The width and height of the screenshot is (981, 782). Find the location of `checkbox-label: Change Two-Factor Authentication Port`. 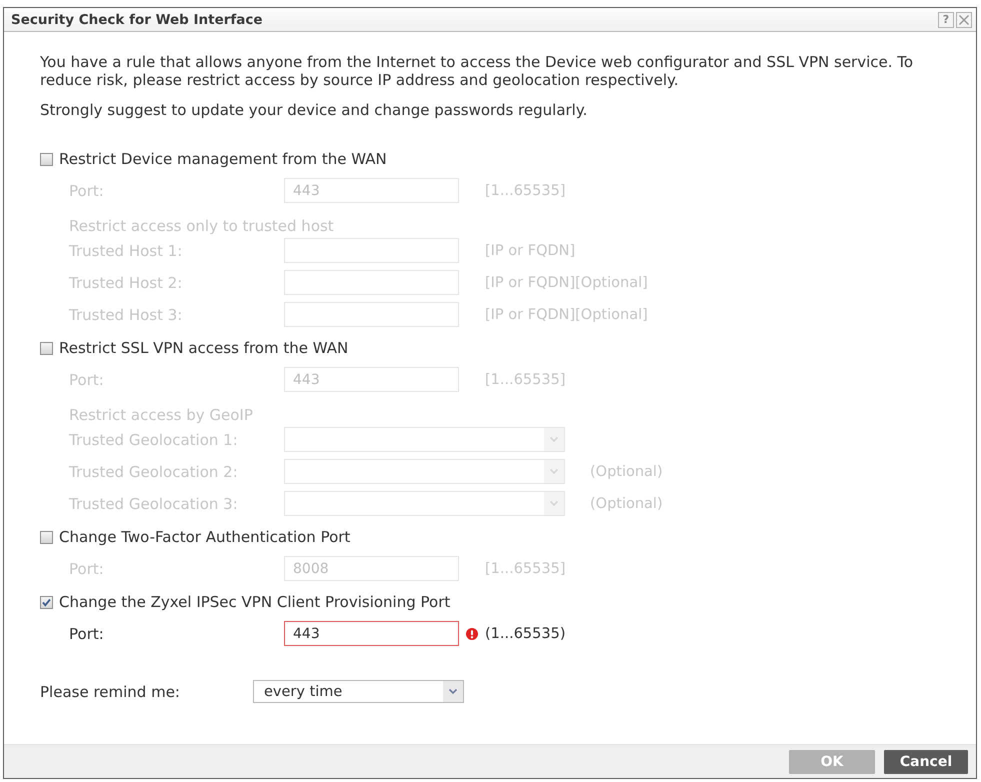

checkbox-label: Change Two-Factor Authentication Port is located at coordinates (204, 537).